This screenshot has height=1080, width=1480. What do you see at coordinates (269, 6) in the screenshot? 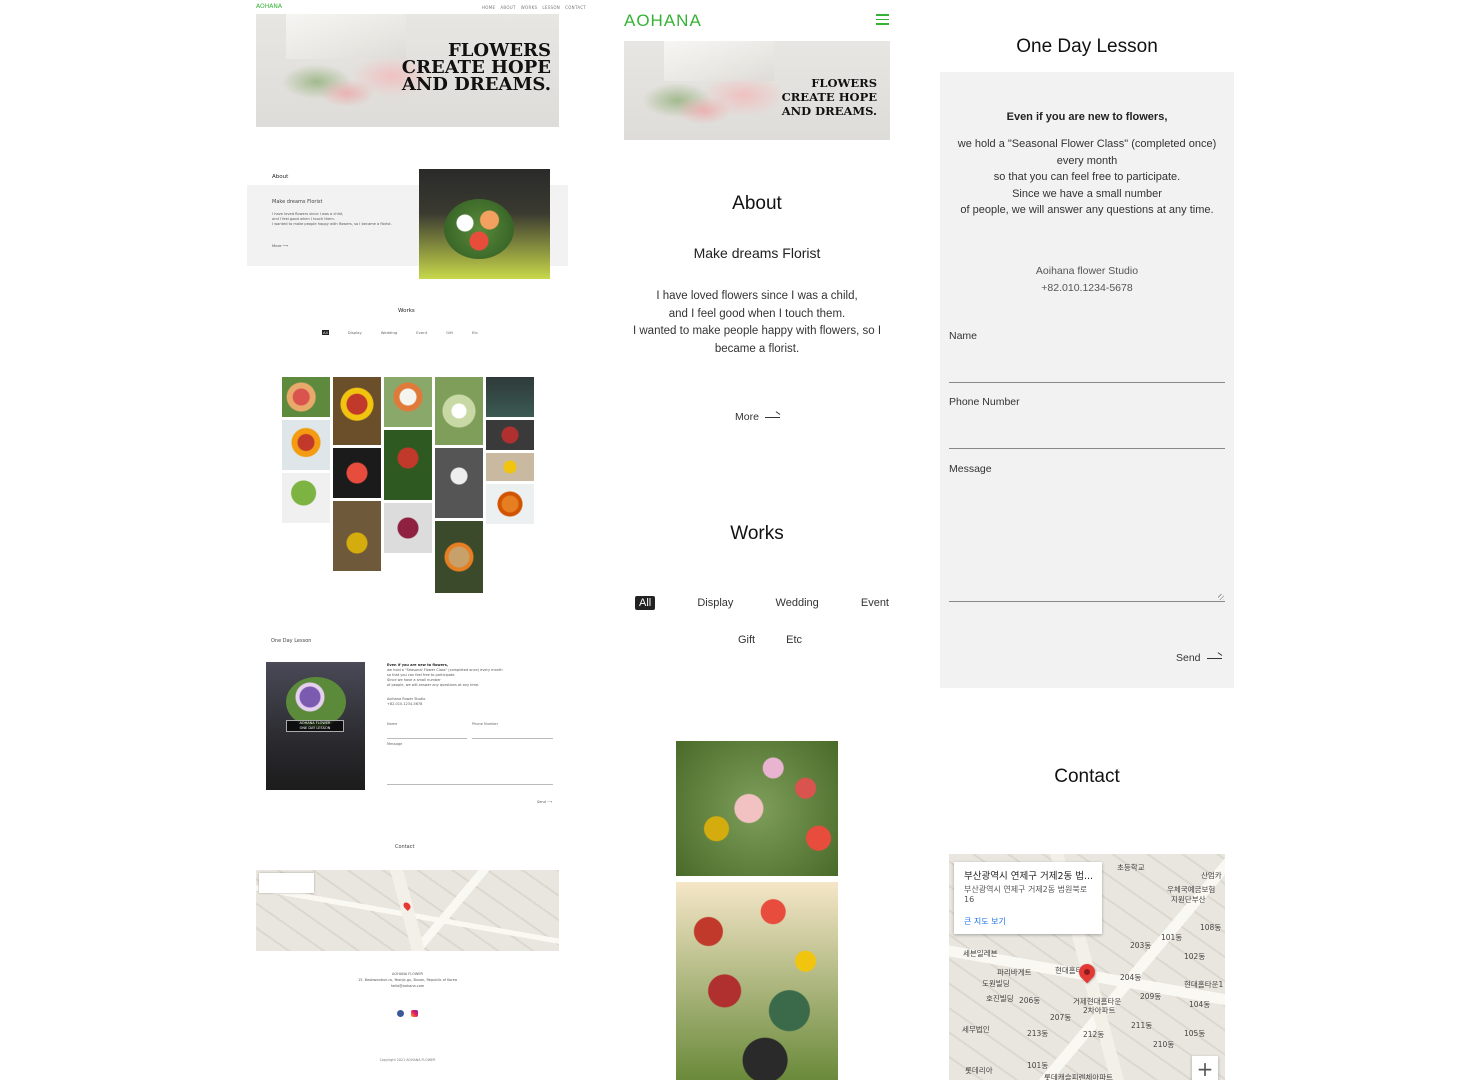
I see `desktop-logo: AOHANA` at bounding box center [269, 6].